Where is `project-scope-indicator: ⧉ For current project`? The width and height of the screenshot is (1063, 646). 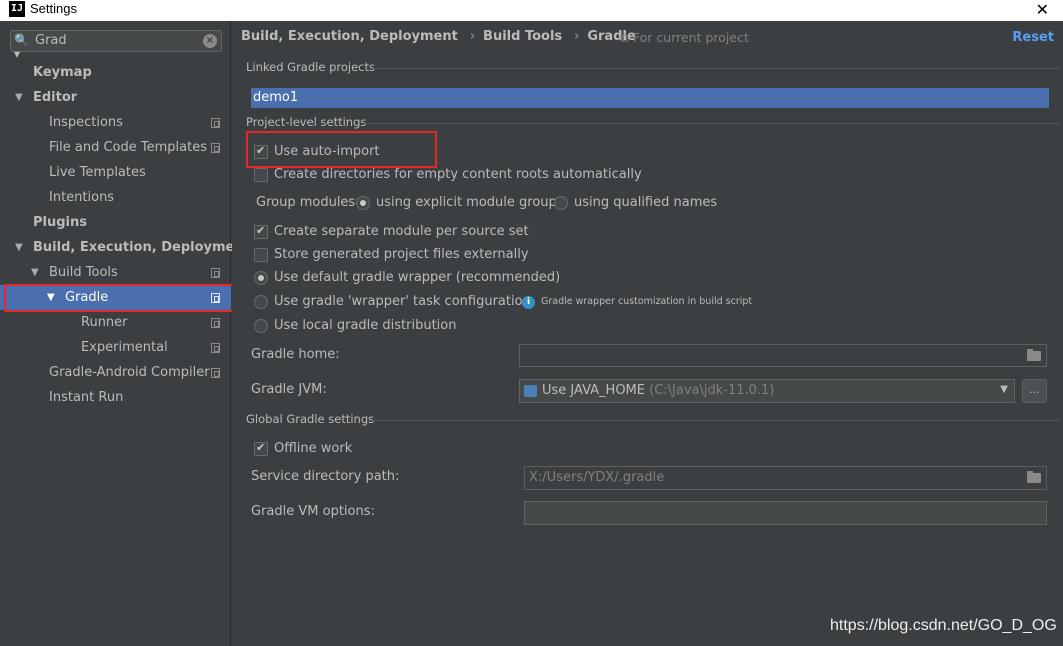
project-scope-indicator: ⧉ For current project is located at coordinates (684, 38).